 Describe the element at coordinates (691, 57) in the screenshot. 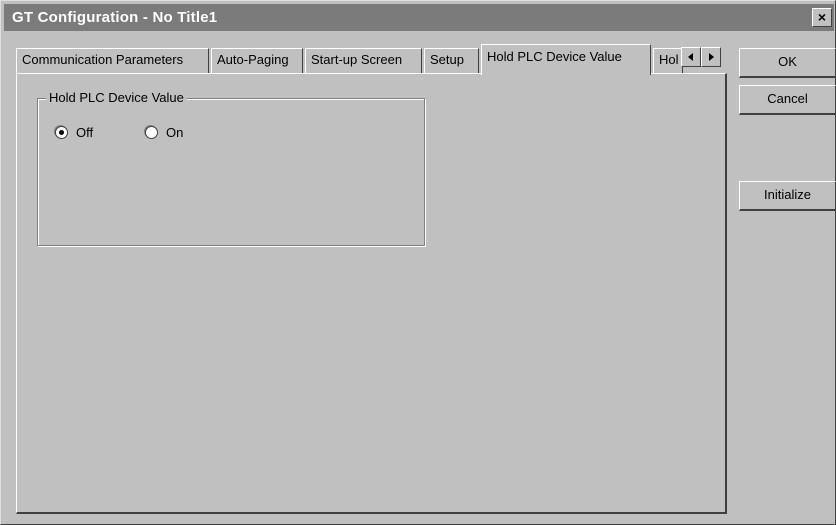

I see `tab-scroll-left-button` at that location.